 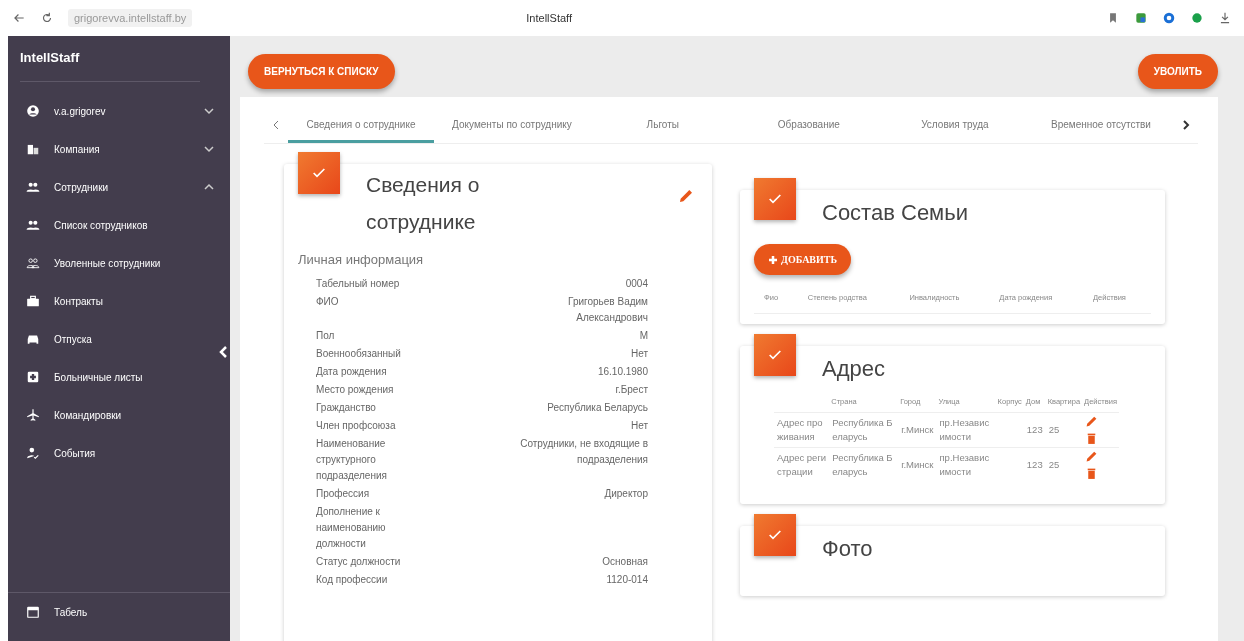 What do you see at coordinates (361, 126) in the screenshot?
I see `tab: Сведения о сотруднике` at bounding box center [361, 126].